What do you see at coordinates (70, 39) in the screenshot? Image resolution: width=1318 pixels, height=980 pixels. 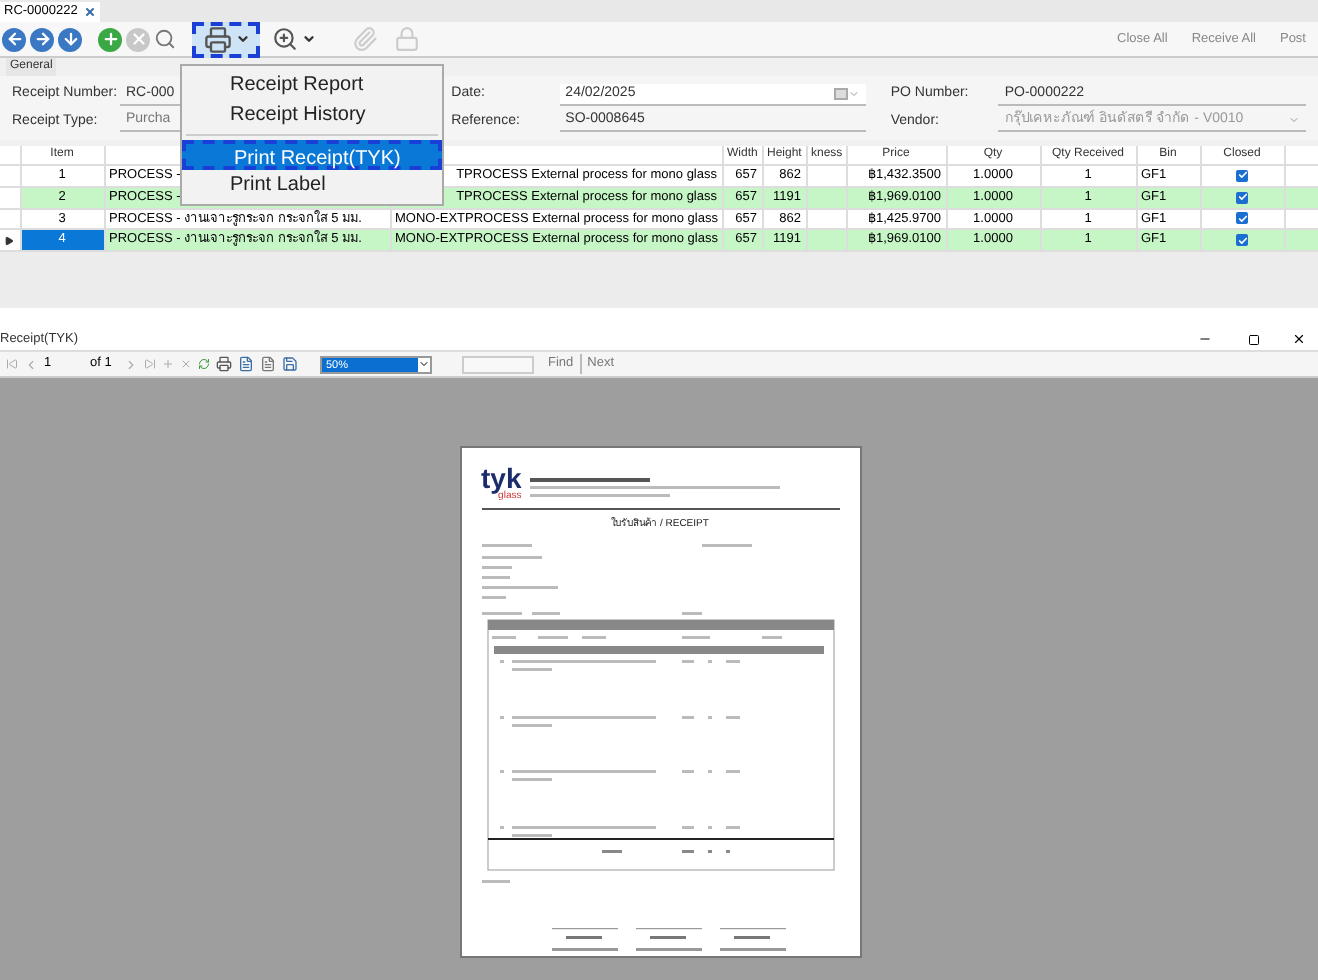 I see `down-icon` at bounding box center [70, 39].